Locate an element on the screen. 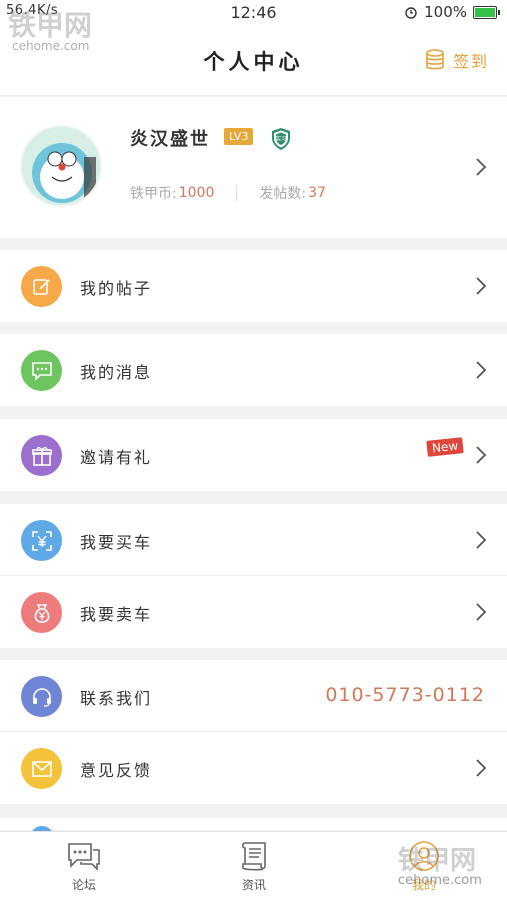 This screenshot has height=900, width=507. menu-label-my-posts: 我的帖子 is located at coordinates (116, 288).